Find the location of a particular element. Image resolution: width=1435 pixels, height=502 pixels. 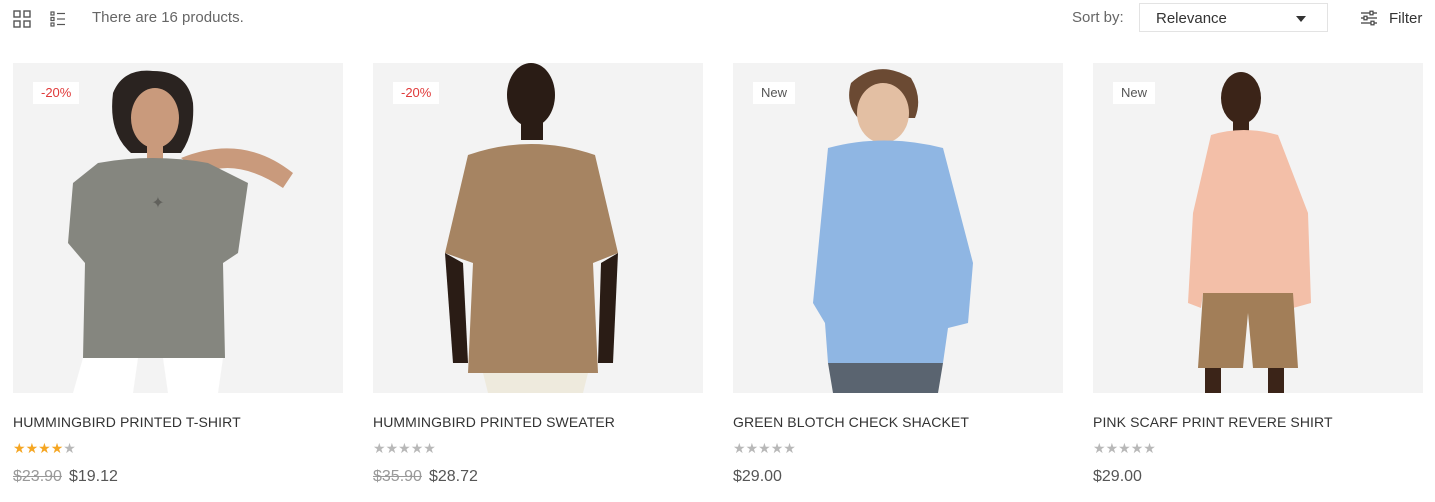

price-block: $23.90 $19.12 is located at coordinates (65, 477).